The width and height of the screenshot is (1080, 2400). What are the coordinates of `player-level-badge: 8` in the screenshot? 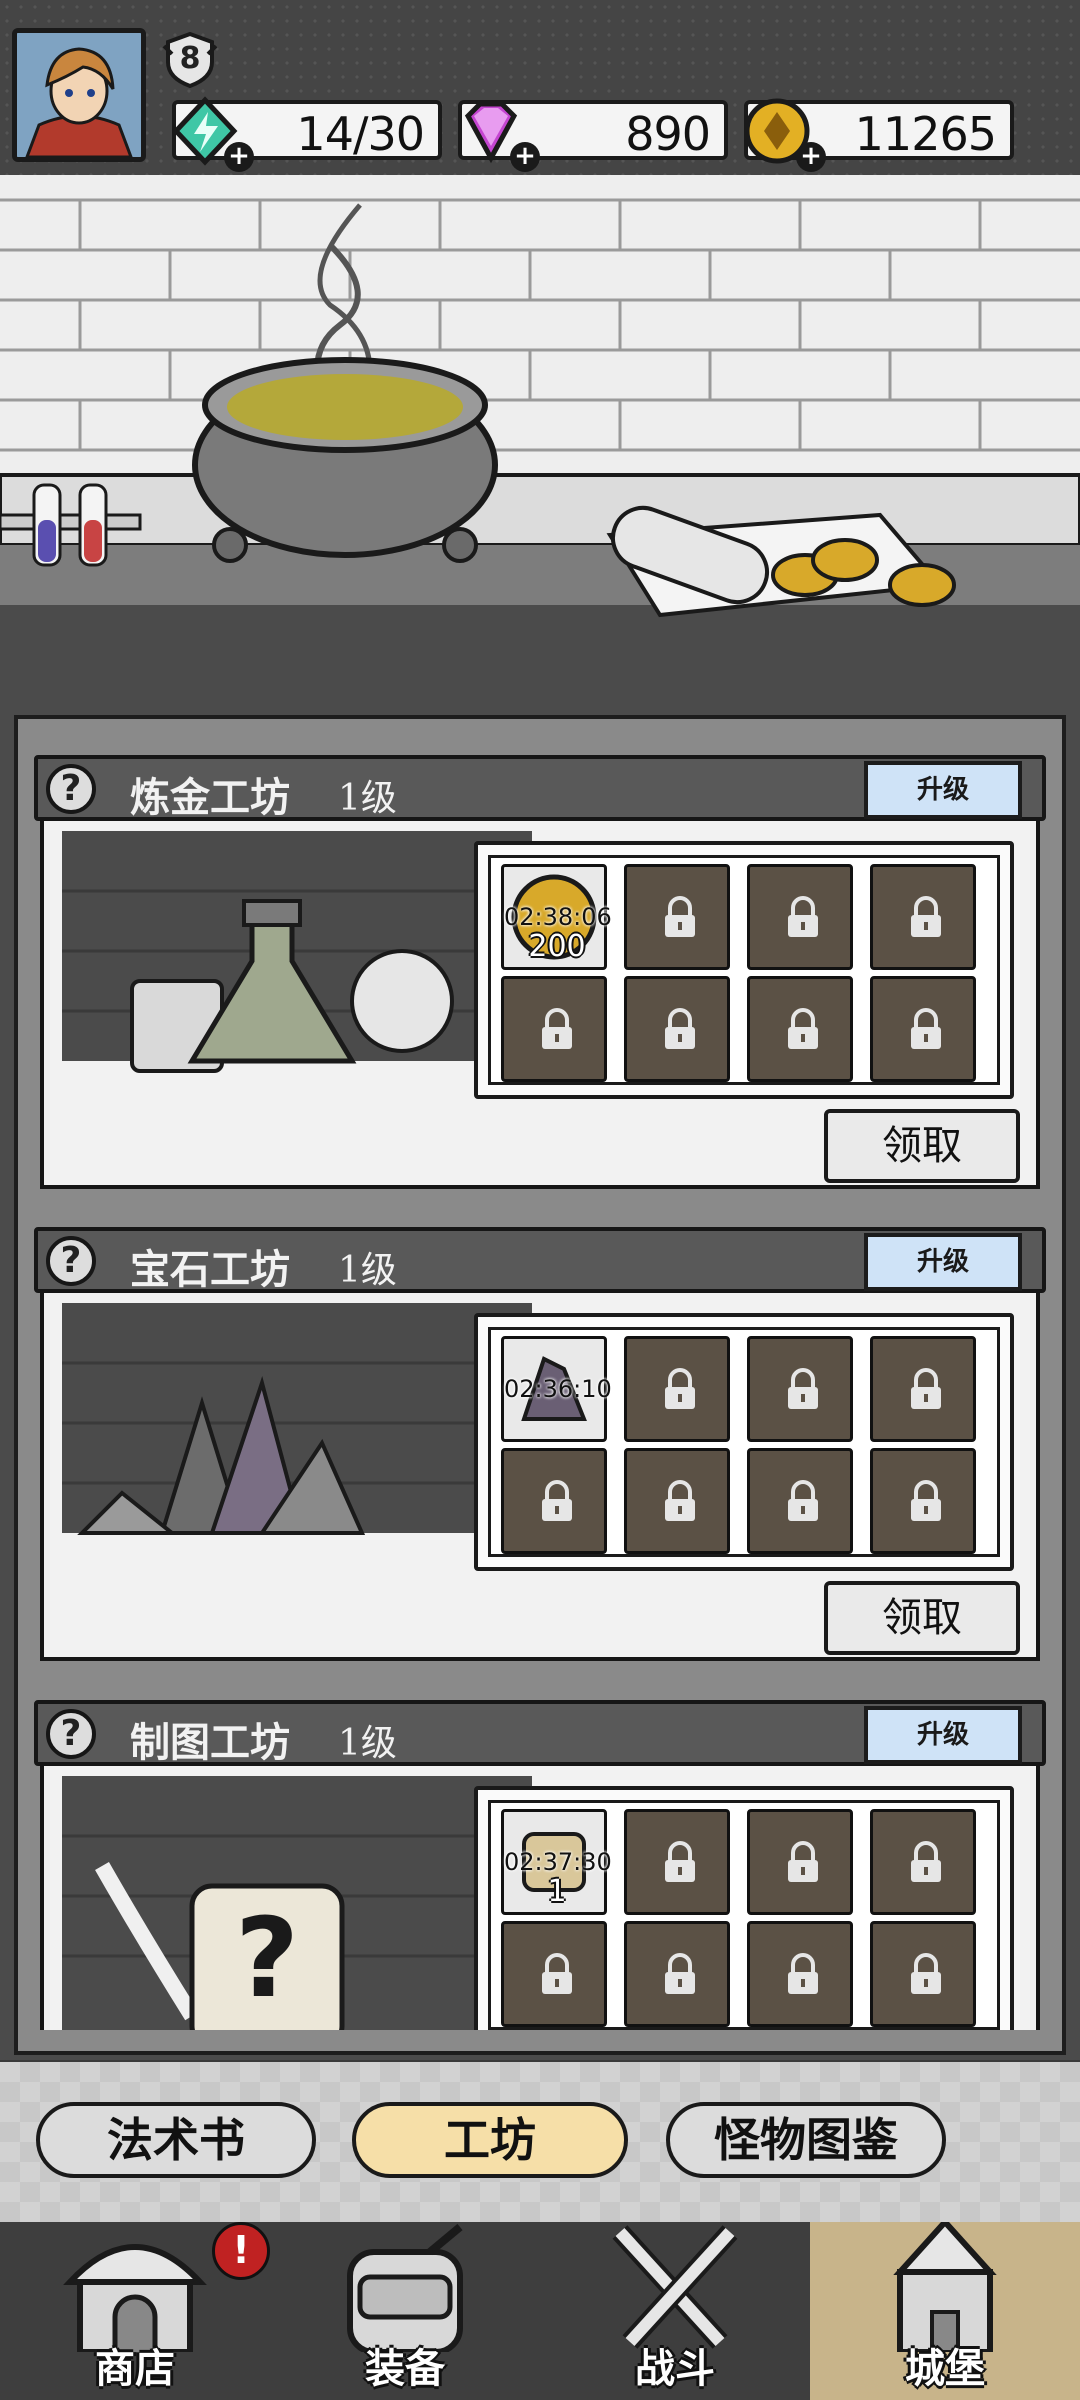 It's located at (190, 60).